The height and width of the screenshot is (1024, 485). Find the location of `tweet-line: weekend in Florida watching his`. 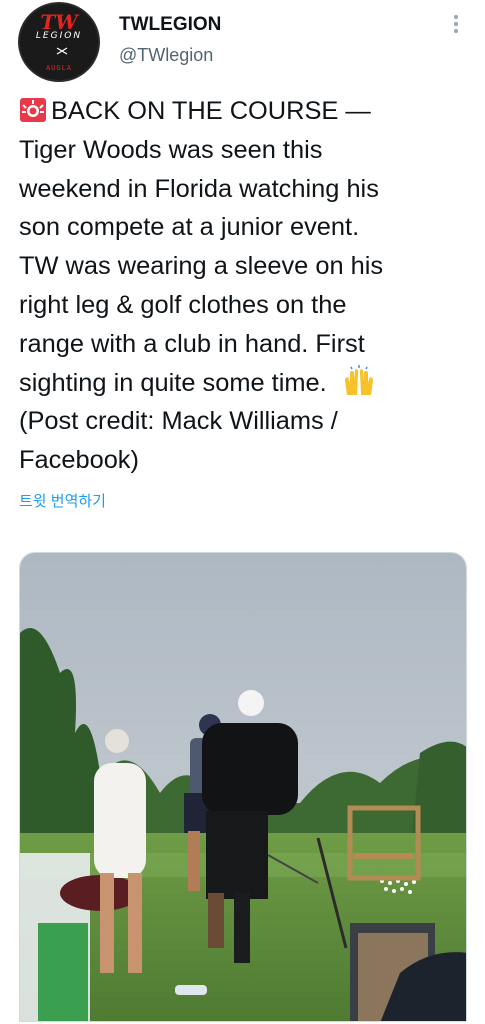

tweet-line: weekend in Florida watching his is located at coordinates (199, 188).